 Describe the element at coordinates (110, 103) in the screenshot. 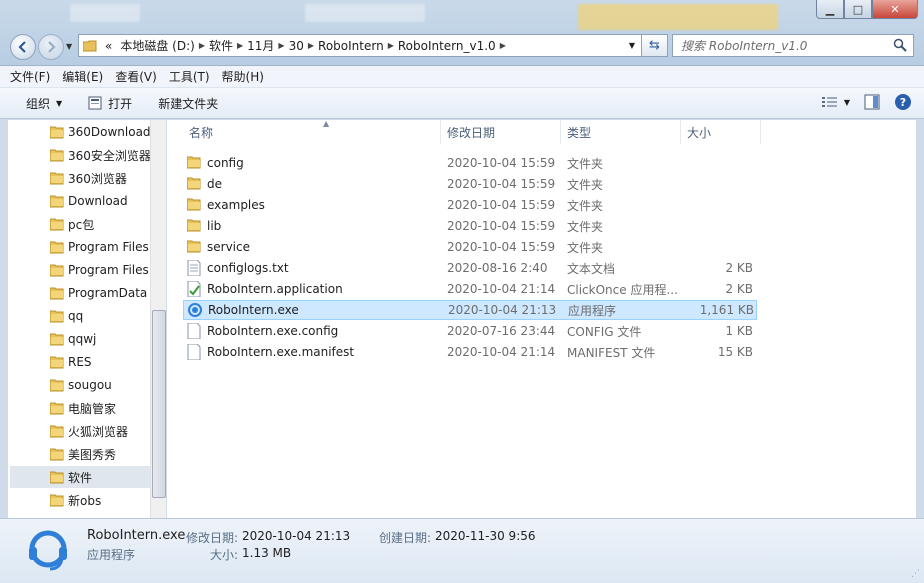

I see `open-button: 打开` at that location.